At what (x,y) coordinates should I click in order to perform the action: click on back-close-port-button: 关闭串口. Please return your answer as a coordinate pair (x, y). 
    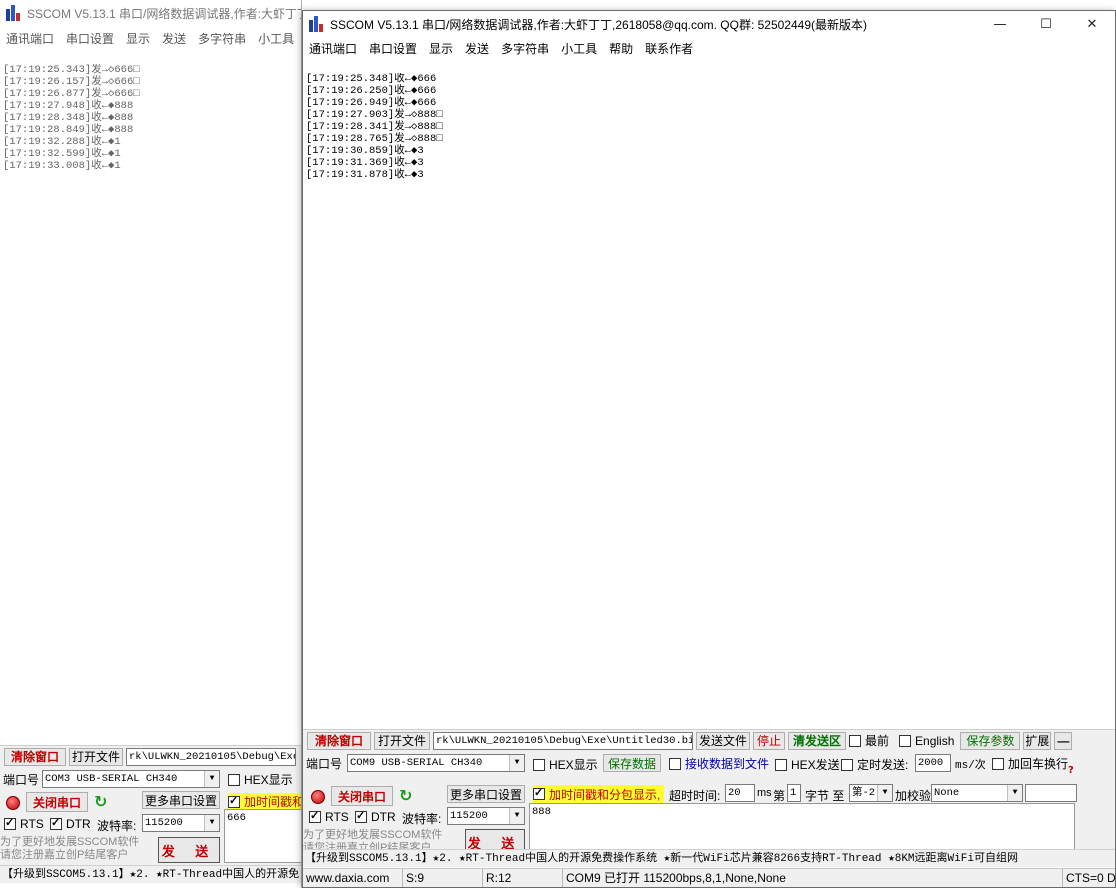
    Looking at the image, I should click on (57, 802).